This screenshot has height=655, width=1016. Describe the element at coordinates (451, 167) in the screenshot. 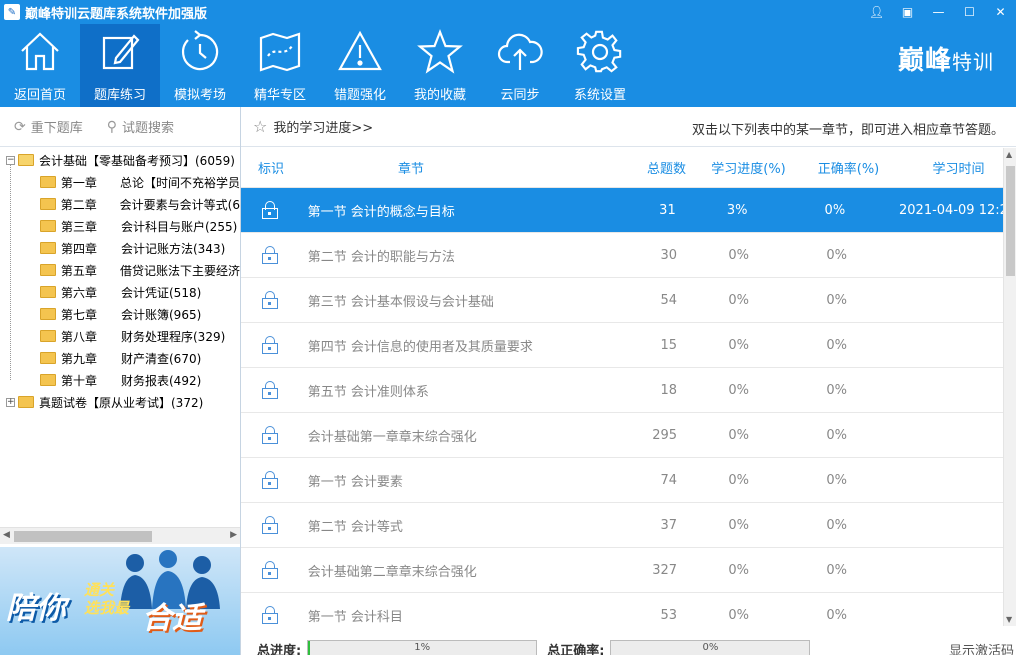

I see `header-chapter: 章节` at that location.